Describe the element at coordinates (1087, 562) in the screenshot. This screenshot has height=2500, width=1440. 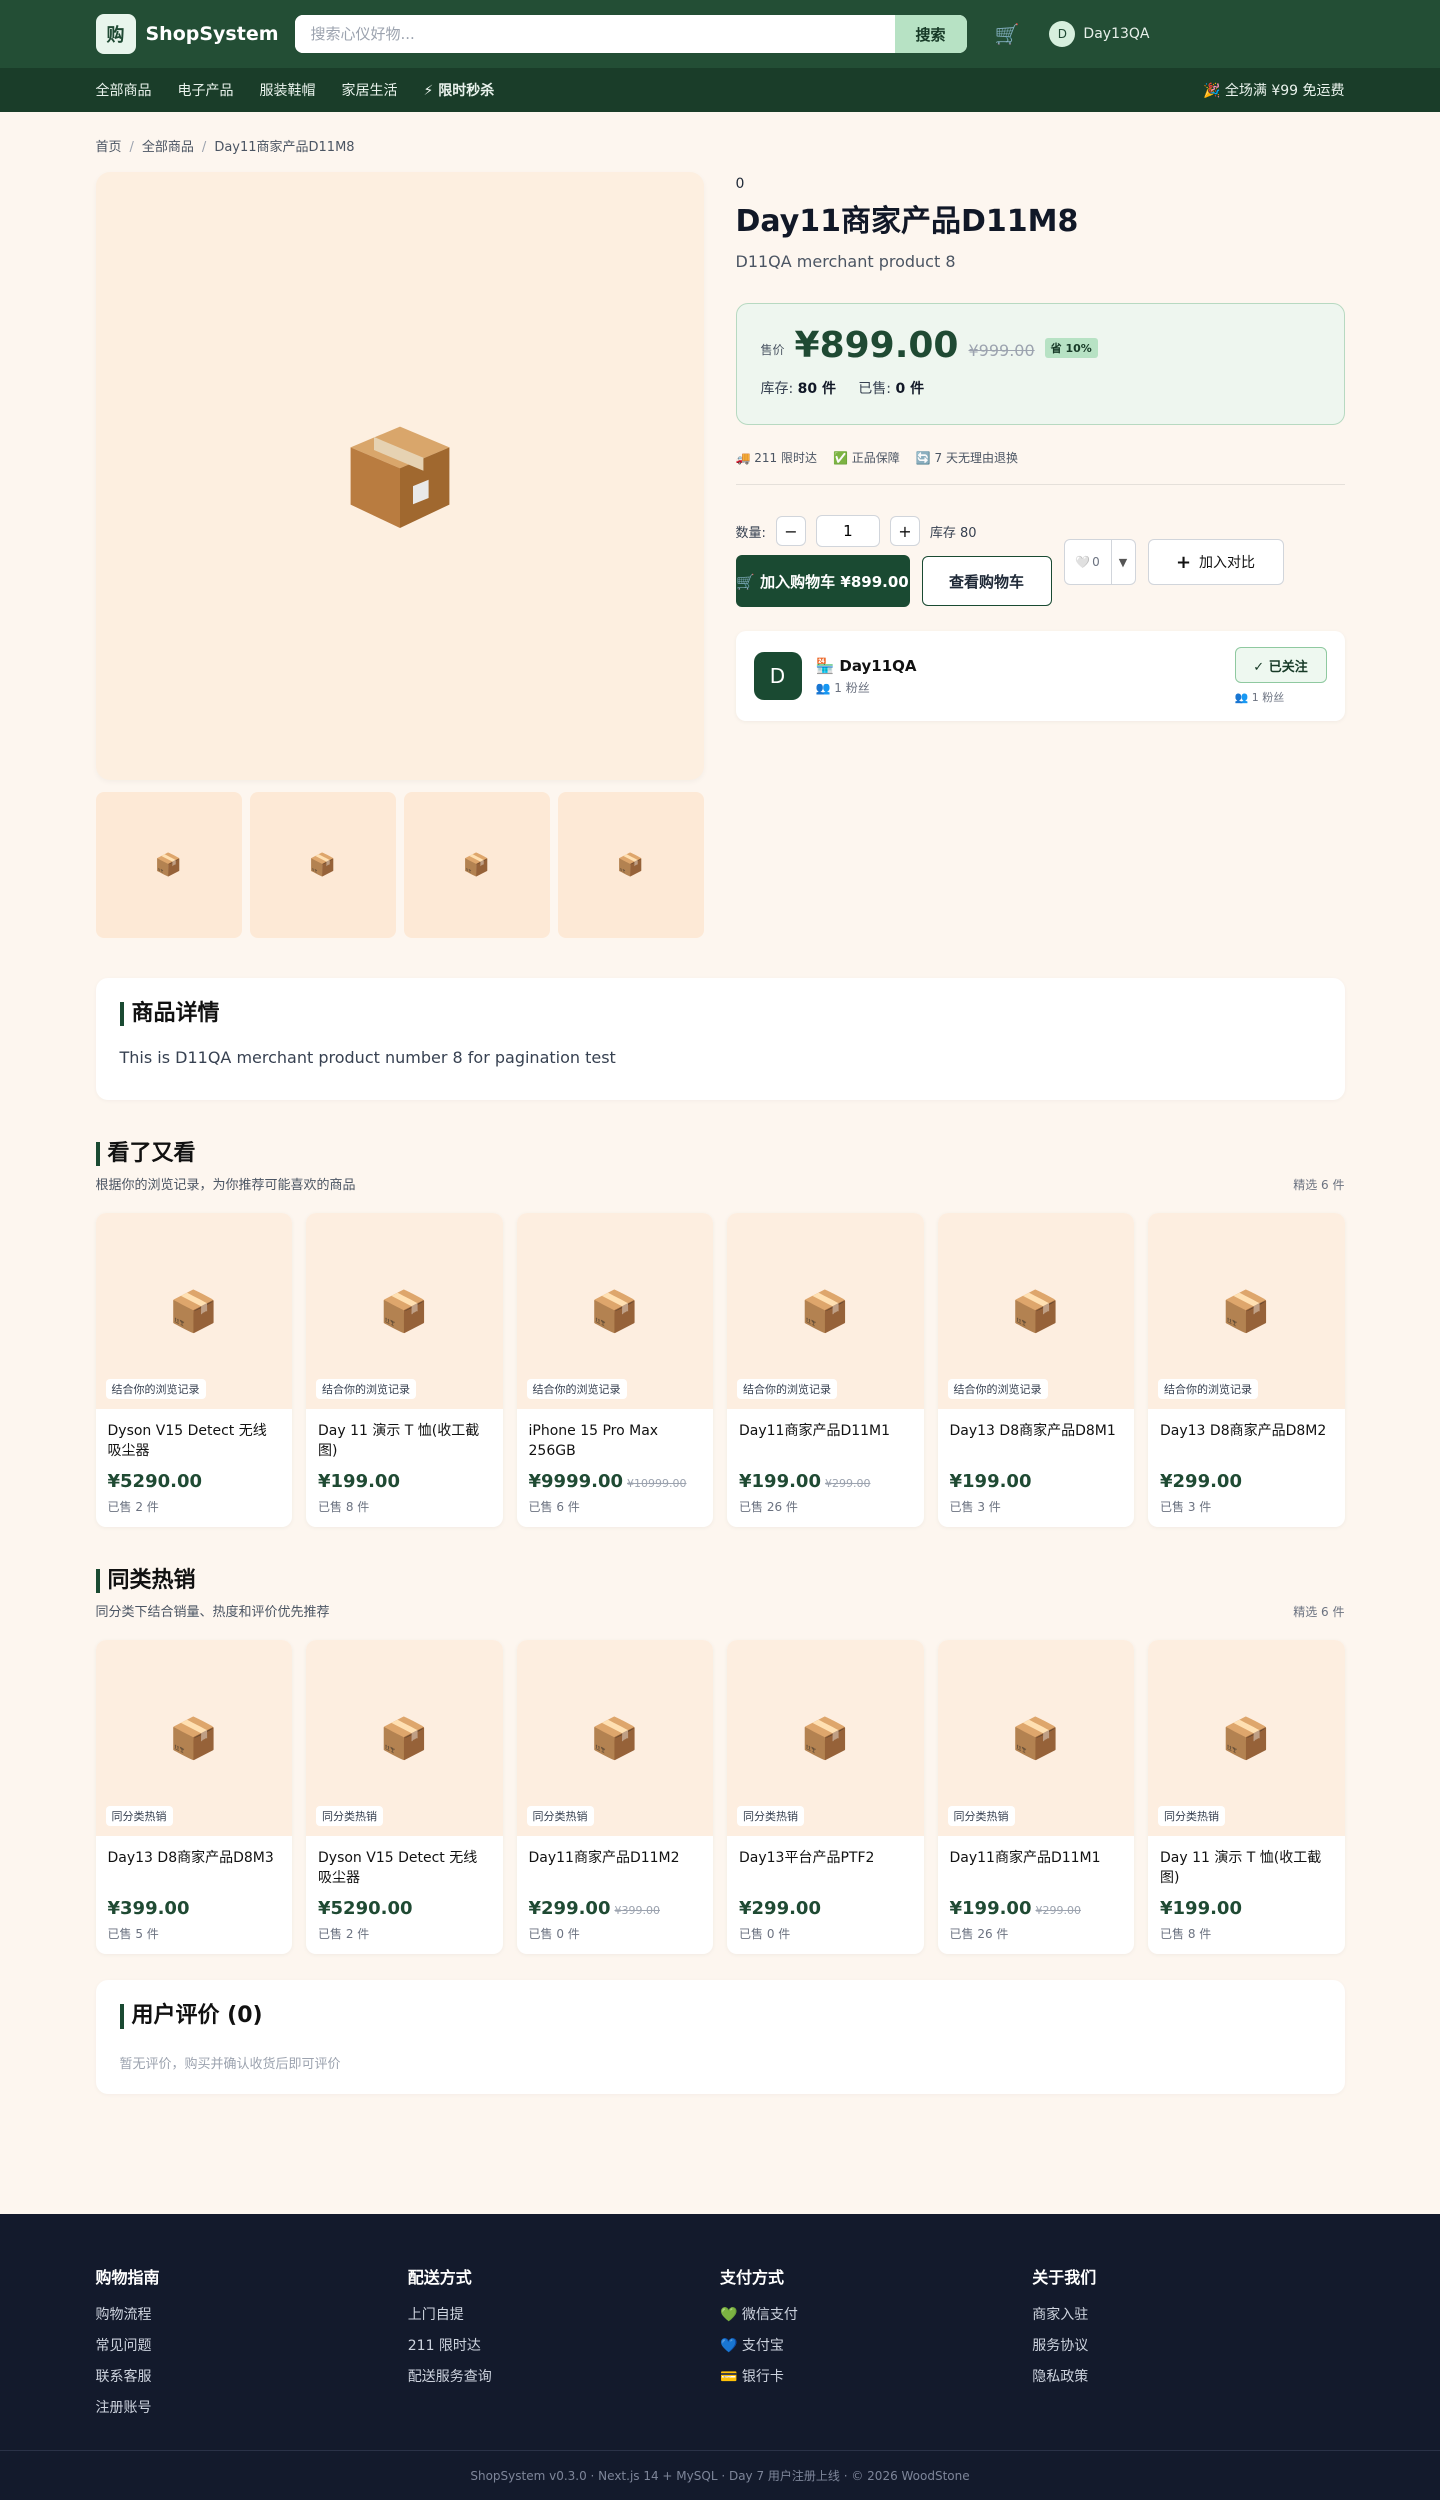
I see `favorite-button: 🤍 0` at that location.